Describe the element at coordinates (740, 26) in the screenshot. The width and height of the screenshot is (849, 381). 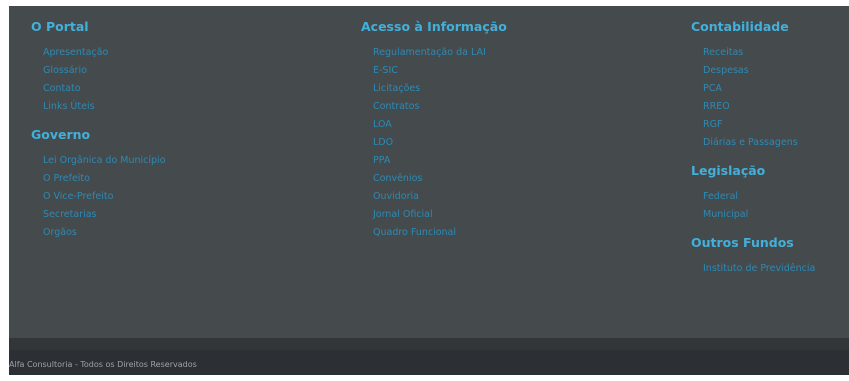
I see `heading-contabilidade: Contabilidade` at that location.